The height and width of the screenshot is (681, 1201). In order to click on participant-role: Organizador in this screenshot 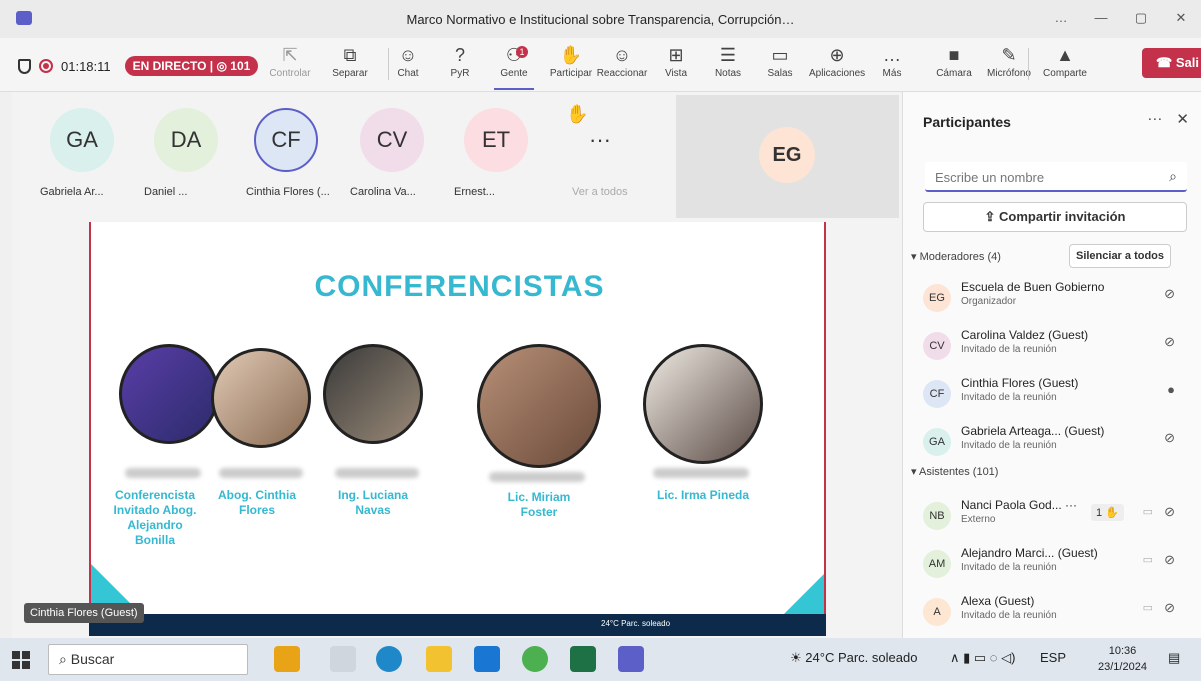, I will do `click(989, 301)`.